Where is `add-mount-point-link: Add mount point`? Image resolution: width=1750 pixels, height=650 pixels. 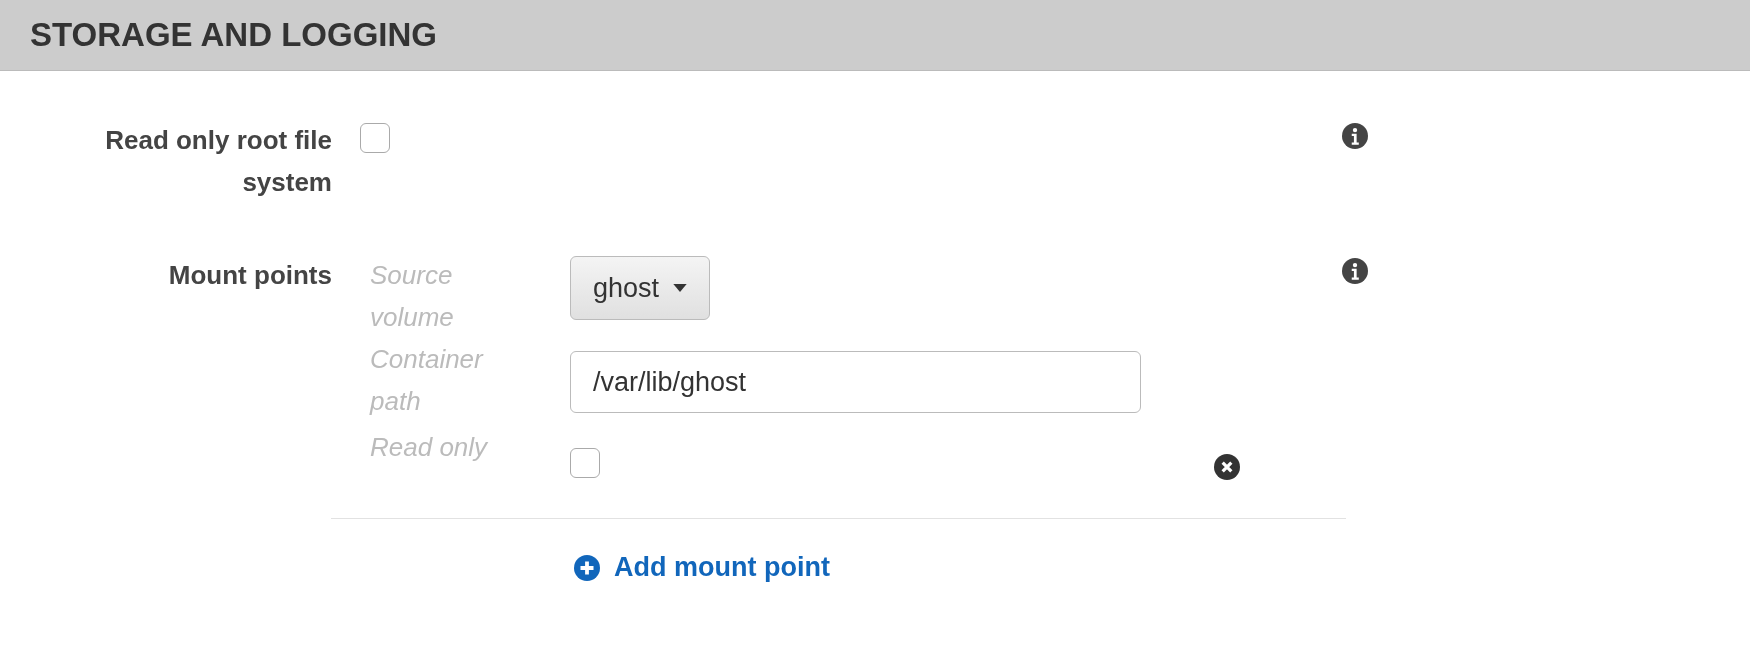
add-mount-point-link: Add mount point is located at coordinates (702, 567).